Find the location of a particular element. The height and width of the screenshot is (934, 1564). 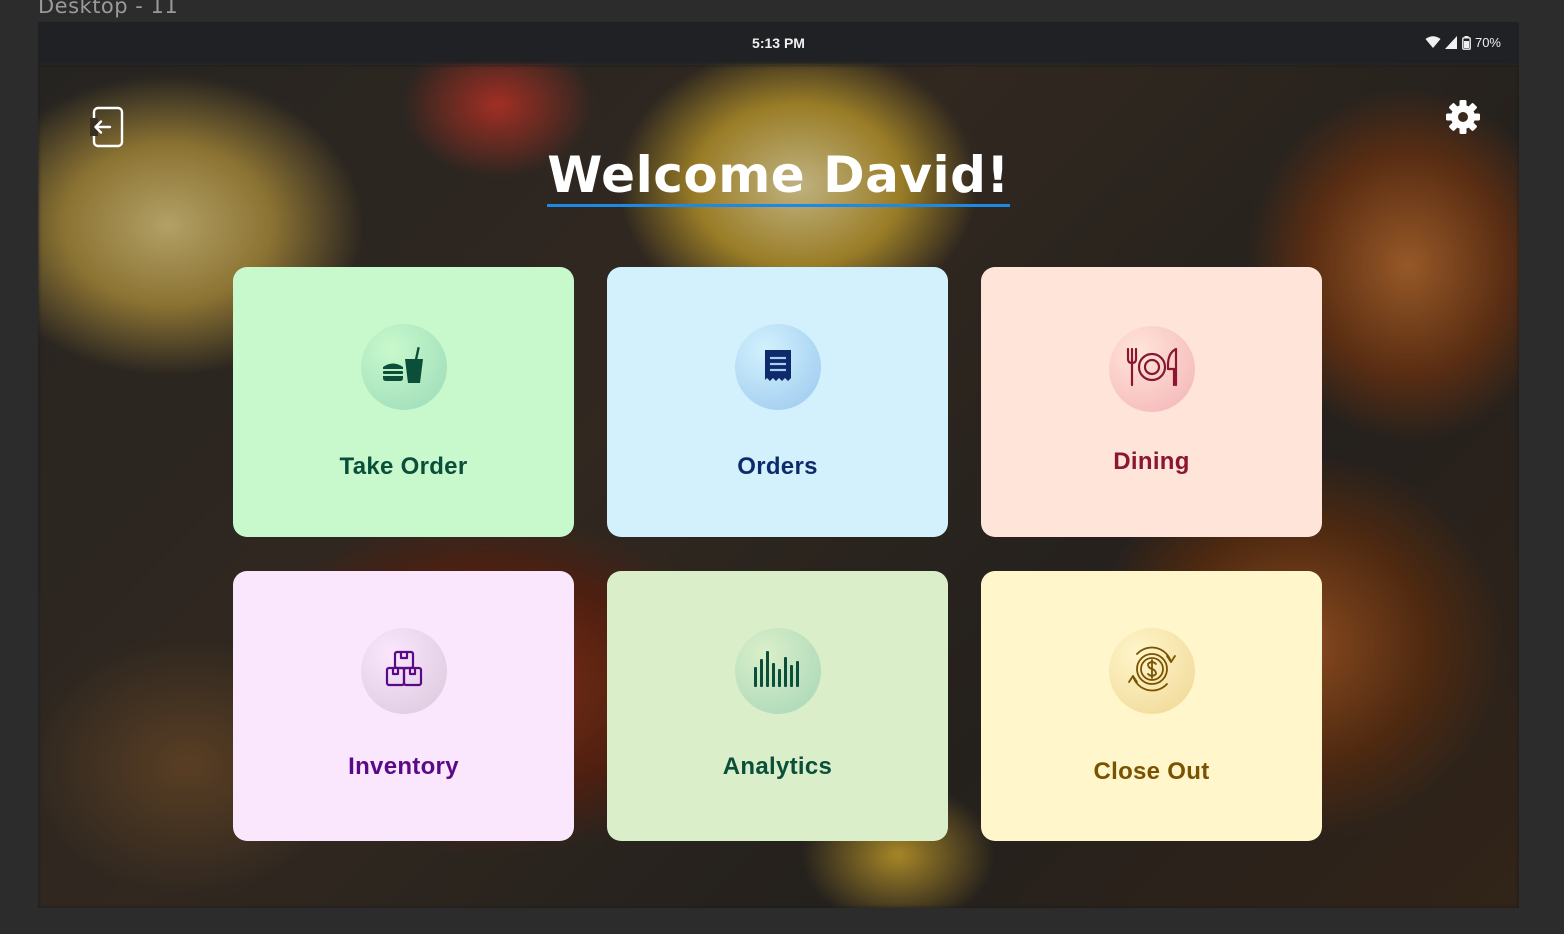

take-order-label: Take Order is located at coordinates (403, 466).